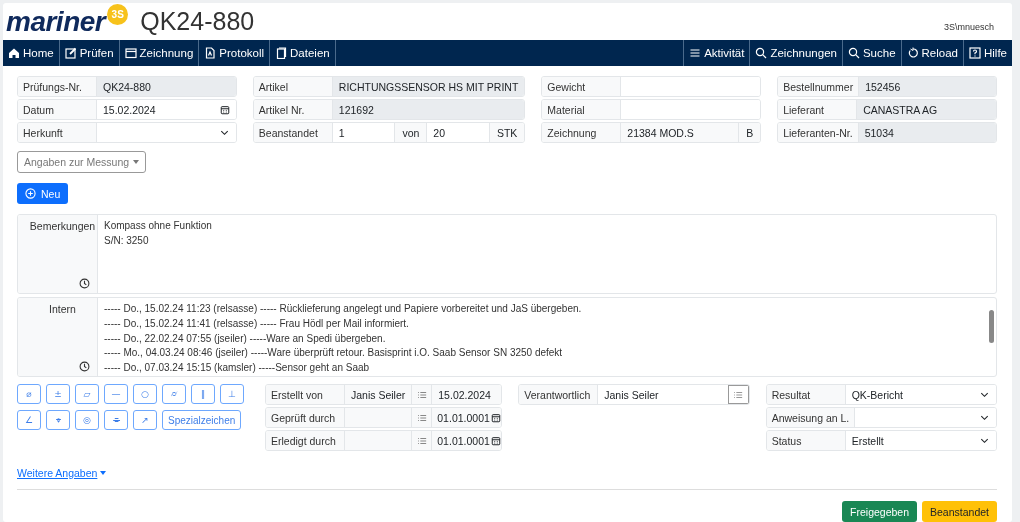  What do you see at coordinates (871, 53) in the screenshot?
I see `nav-item: Suche` at bounding box center [871, 53].